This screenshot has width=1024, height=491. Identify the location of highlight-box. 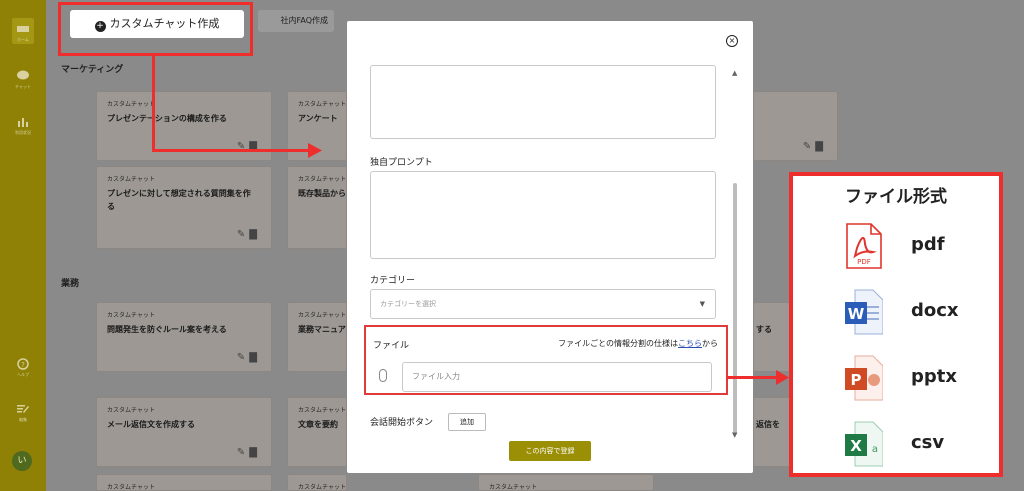
(155, 29).